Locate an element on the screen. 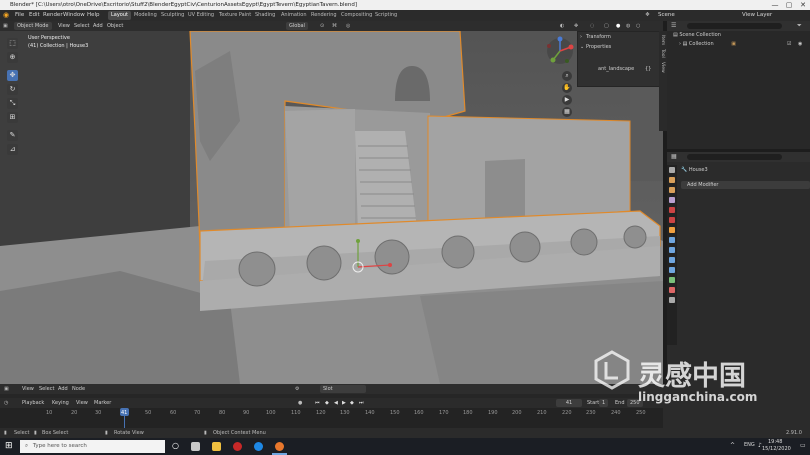 The width and height of the screenshot is (810, 455). annotate-tool-icon: ✎ is located at coordinates (12, 135).